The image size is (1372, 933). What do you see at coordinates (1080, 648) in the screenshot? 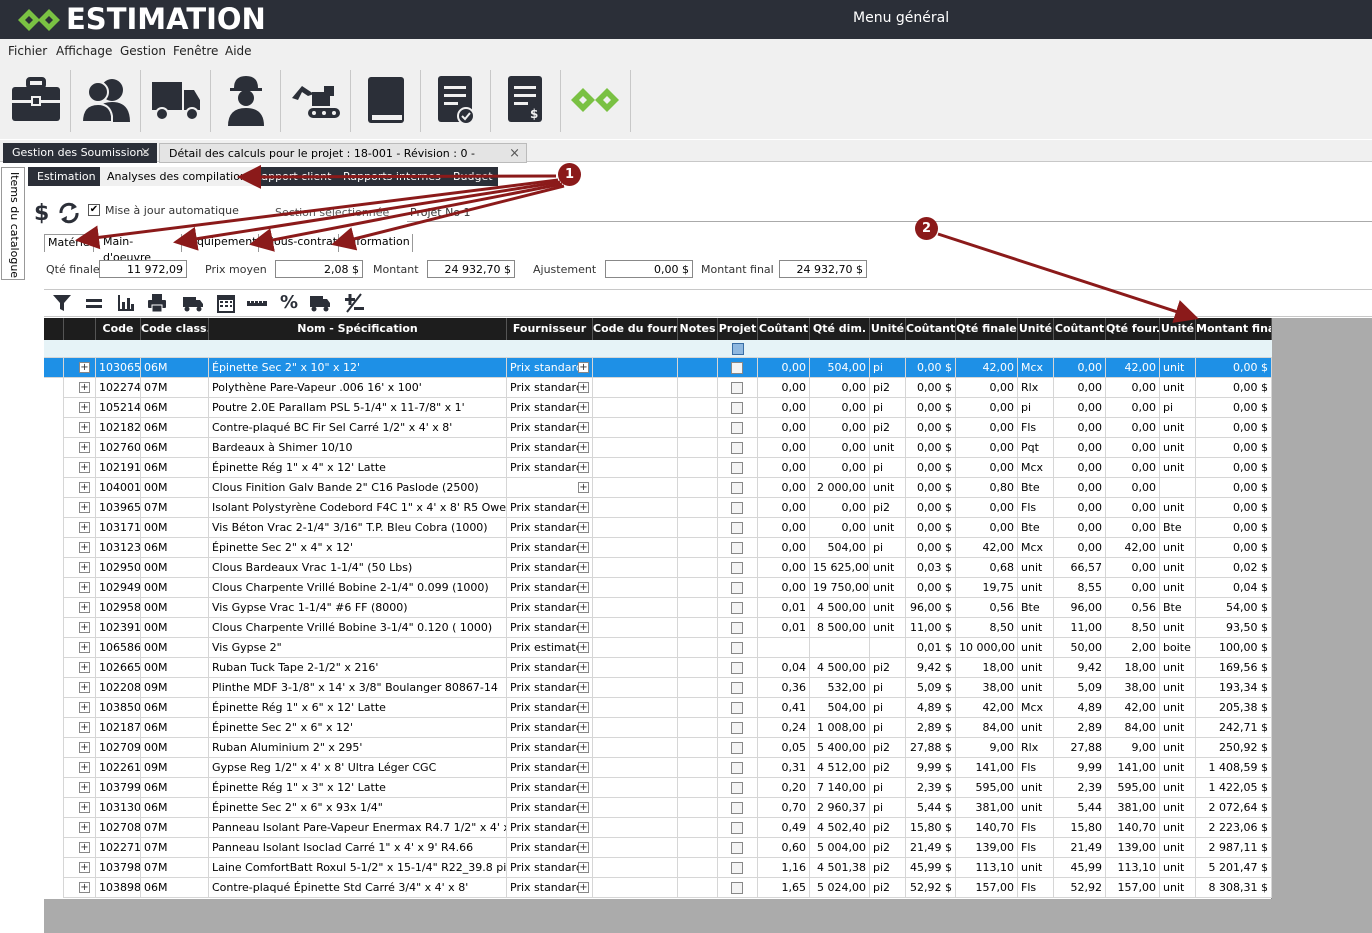
I see `cell-coutant-fourn: 50,00` at bounding box center [1080, 648].